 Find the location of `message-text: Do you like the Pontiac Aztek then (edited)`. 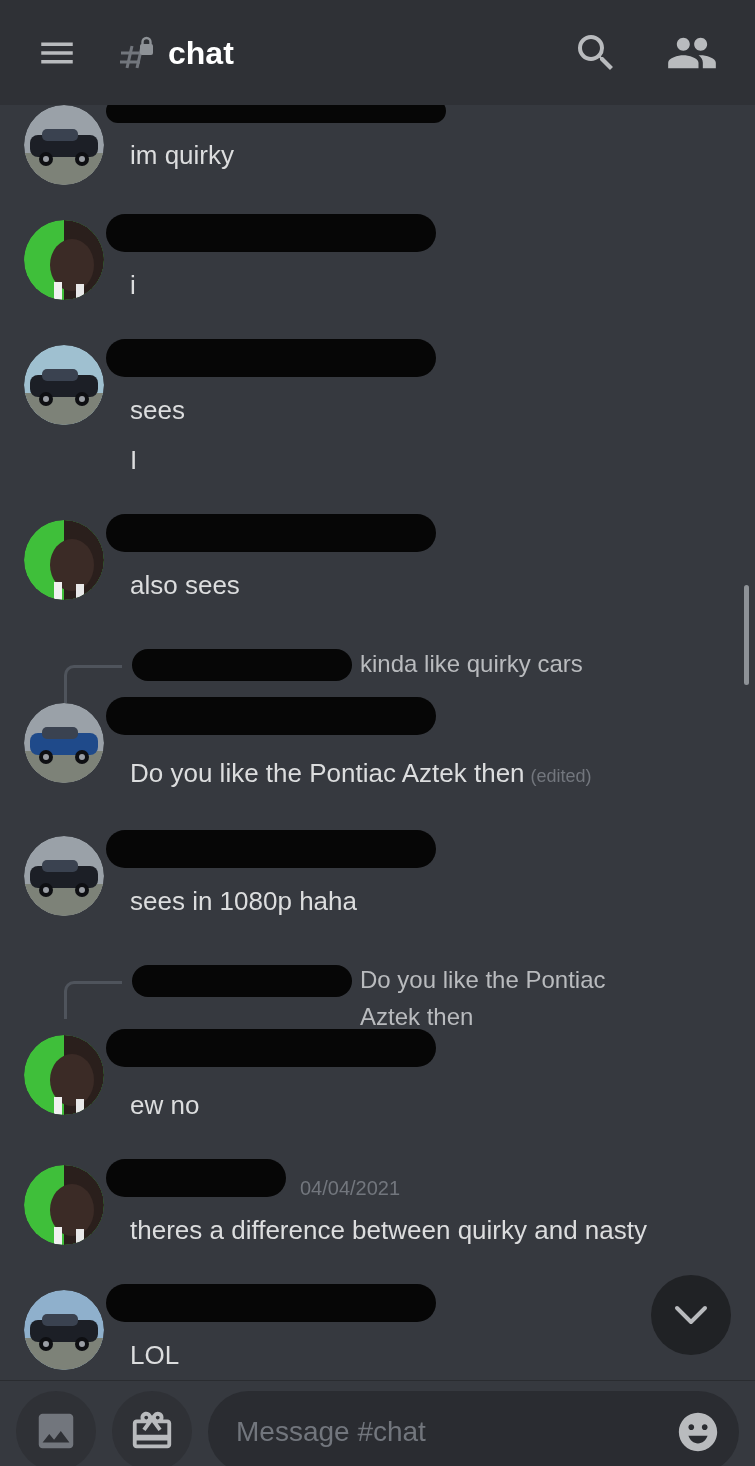

message-text: Do you like the Pontiac Aztek then (edited) is located at coordinates (361, 773).